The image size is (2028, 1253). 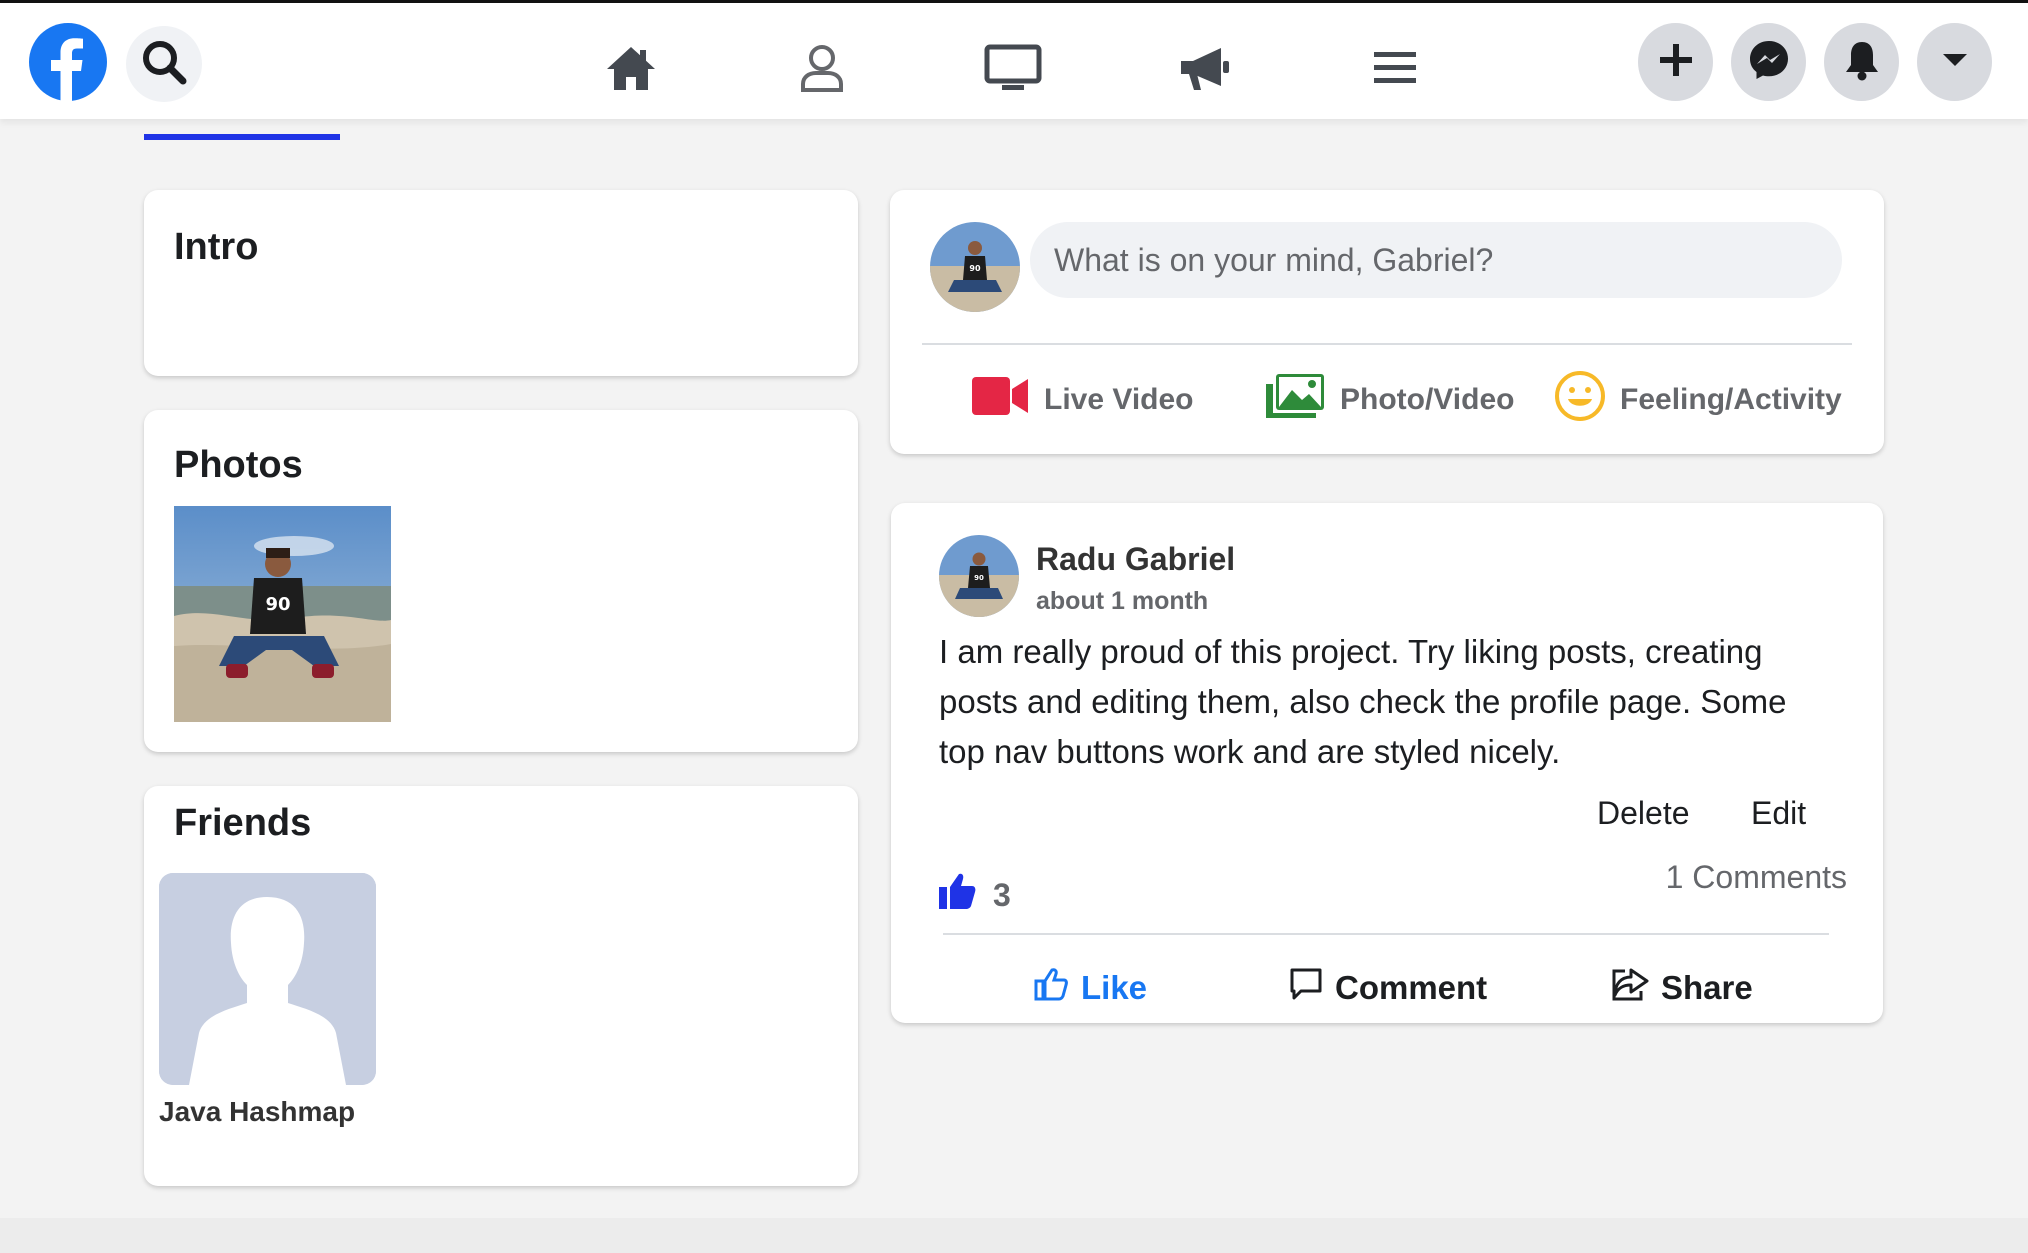 I want to click on friends-title: Friends, so click(x=243, y=823).